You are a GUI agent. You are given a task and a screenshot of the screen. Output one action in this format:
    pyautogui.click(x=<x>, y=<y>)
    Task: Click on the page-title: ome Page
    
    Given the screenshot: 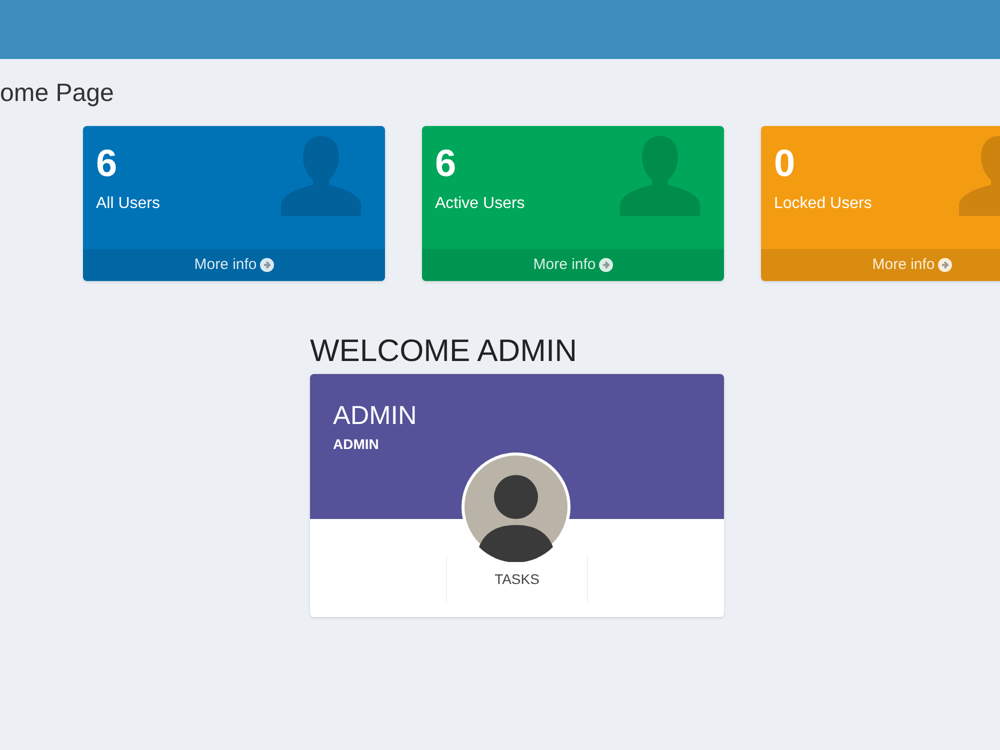 What is the action you would take?
    pyautogui.click(x=57, y=93)
    